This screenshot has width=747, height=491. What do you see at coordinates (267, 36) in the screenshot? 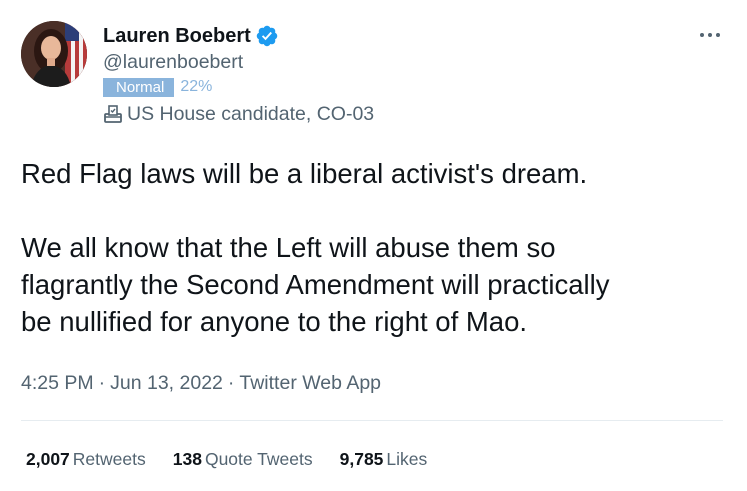
I see `verified-badge-icon` at bounding box center [267, 36].